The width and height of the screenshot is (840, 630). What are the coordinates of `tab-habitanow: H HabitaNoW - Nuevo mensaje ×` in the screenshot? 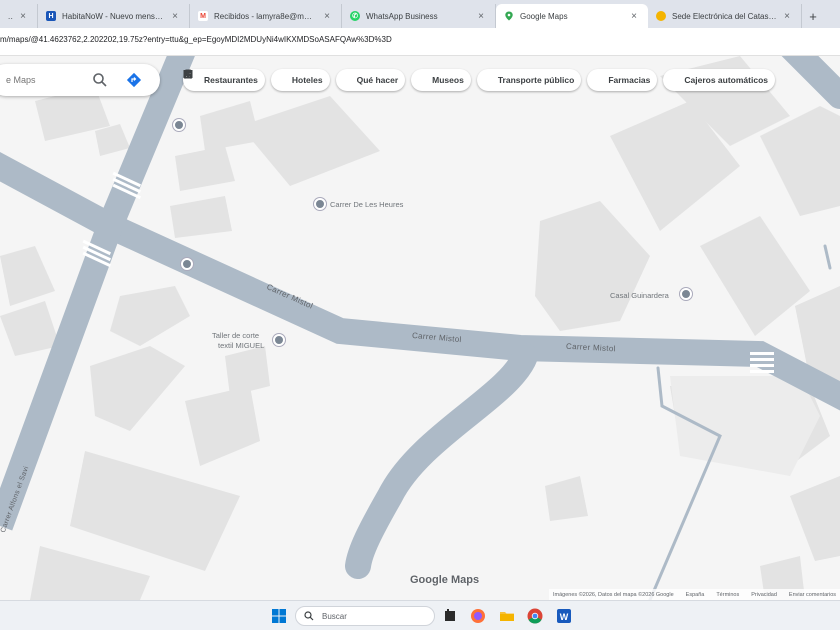 It's located at (114, 16).